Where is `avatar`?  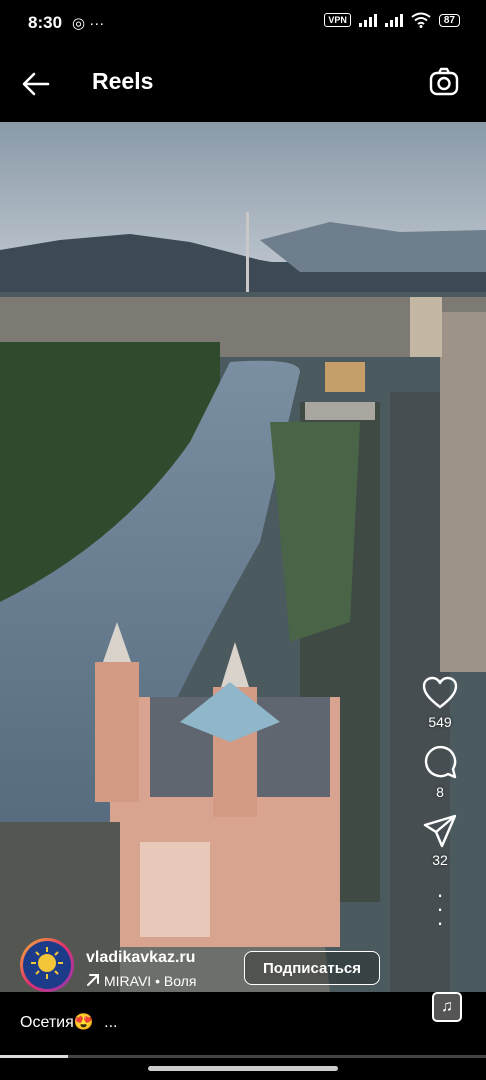 avatar is located at coordinates (47, 965).